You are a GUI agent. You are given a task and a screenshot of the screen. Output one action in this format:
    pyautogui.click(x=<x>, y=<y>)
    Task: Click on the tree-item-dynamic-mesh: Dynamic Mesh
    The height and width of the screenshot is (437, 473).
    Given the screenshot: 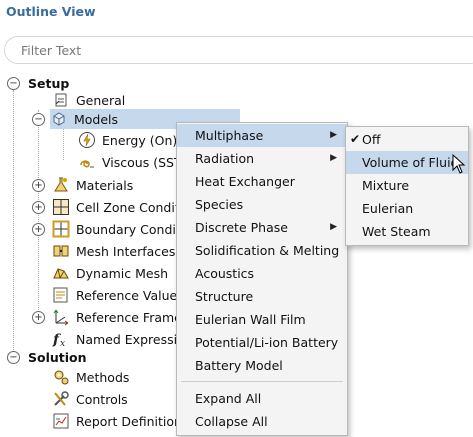 What is the action you would take?
    pyautogui.click(x=110, y=273)
    